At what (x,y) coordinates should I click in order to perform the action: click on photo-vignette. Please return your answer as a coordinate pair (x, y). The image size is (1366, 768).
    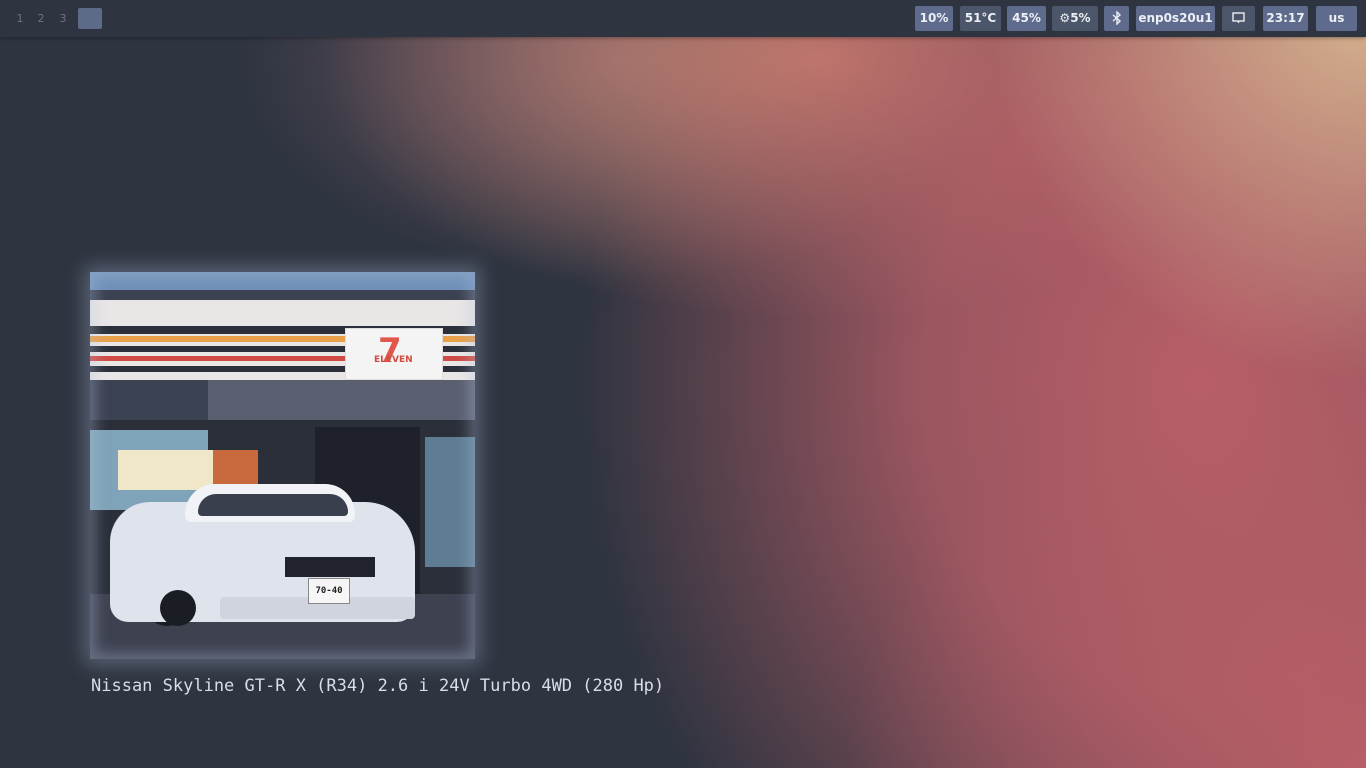
    Looking at the image, I should click on (282, 465).